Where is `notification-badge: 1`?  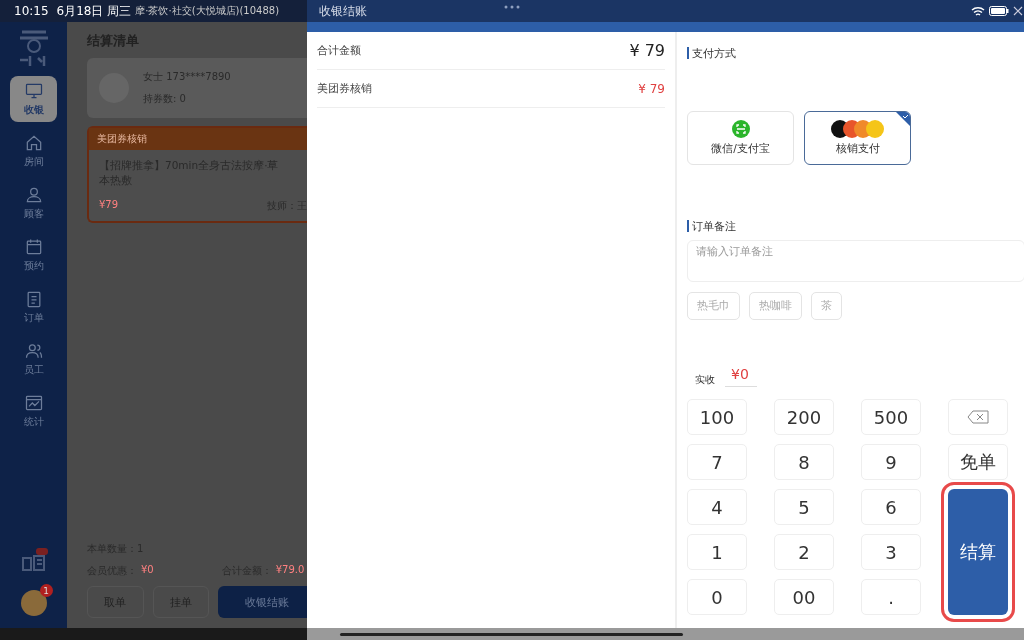
notification-badge: 1 is located at coordinates (46, 590).